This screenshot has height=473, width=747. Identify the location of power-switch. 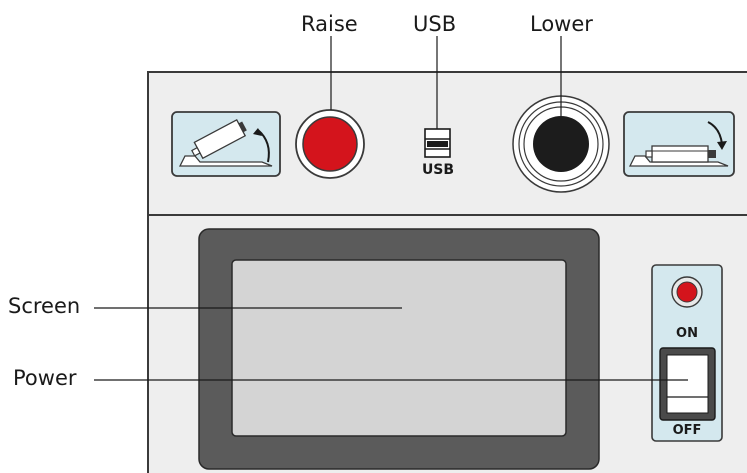
(687, 384).